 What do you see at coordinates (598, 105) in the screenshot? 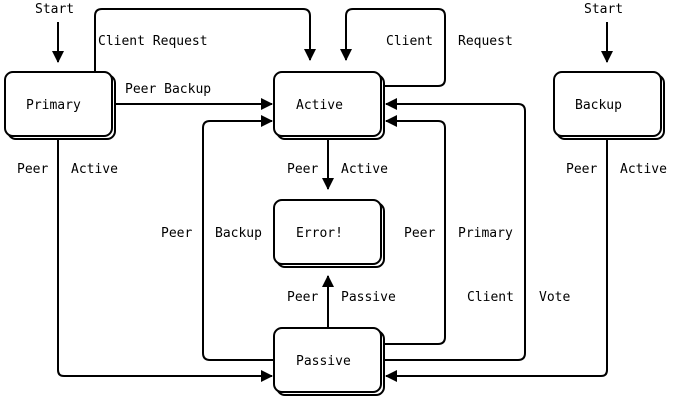
I see `state-backup-label: Backup` at bounding box center [598, 105].